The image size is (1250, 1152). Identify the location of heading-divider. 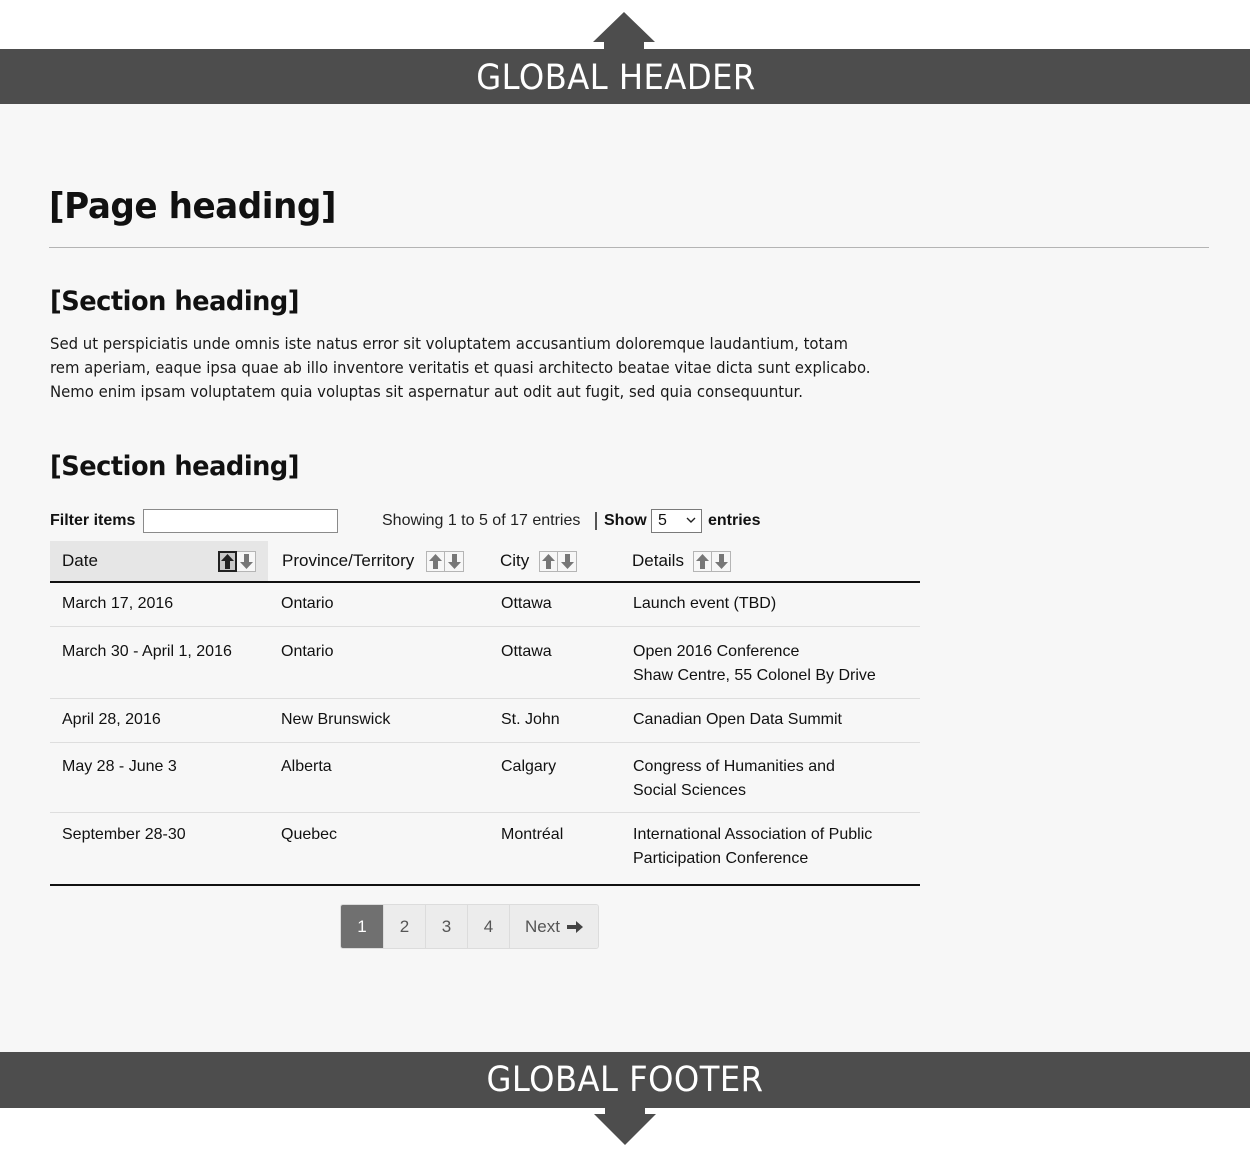
(629, 247).